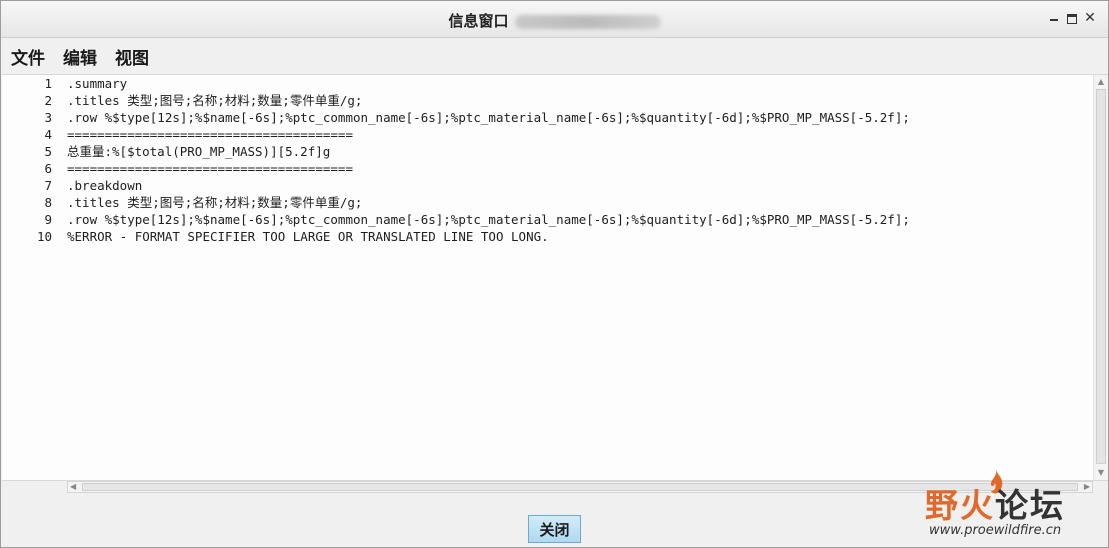 Image resolution: width=1109 pixels, height=548 pixels. Describe the element at coordinates (1101, 82) in the screenshot. I see `scroll-up-icon: ▲` at that location.